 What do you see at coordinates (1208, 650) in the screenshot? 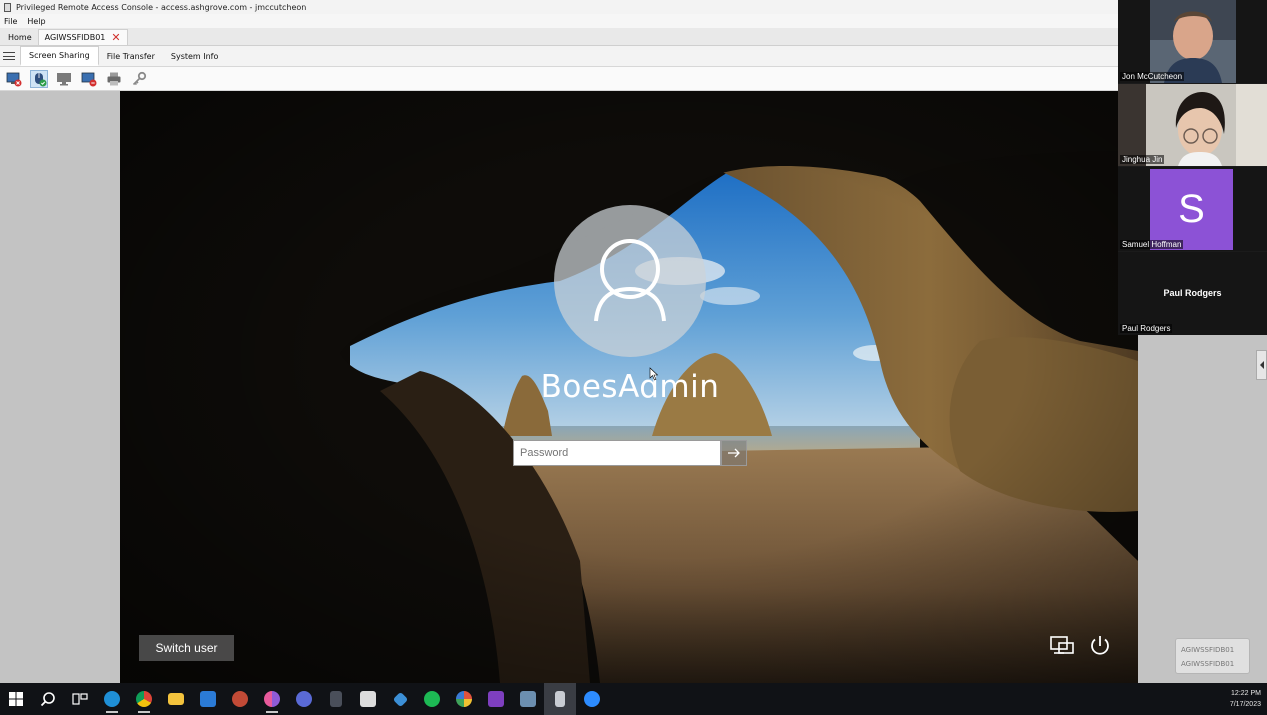
I see `session-badge-line-1: AGIWSSFIDB01` at bounding box center [1208, 650].